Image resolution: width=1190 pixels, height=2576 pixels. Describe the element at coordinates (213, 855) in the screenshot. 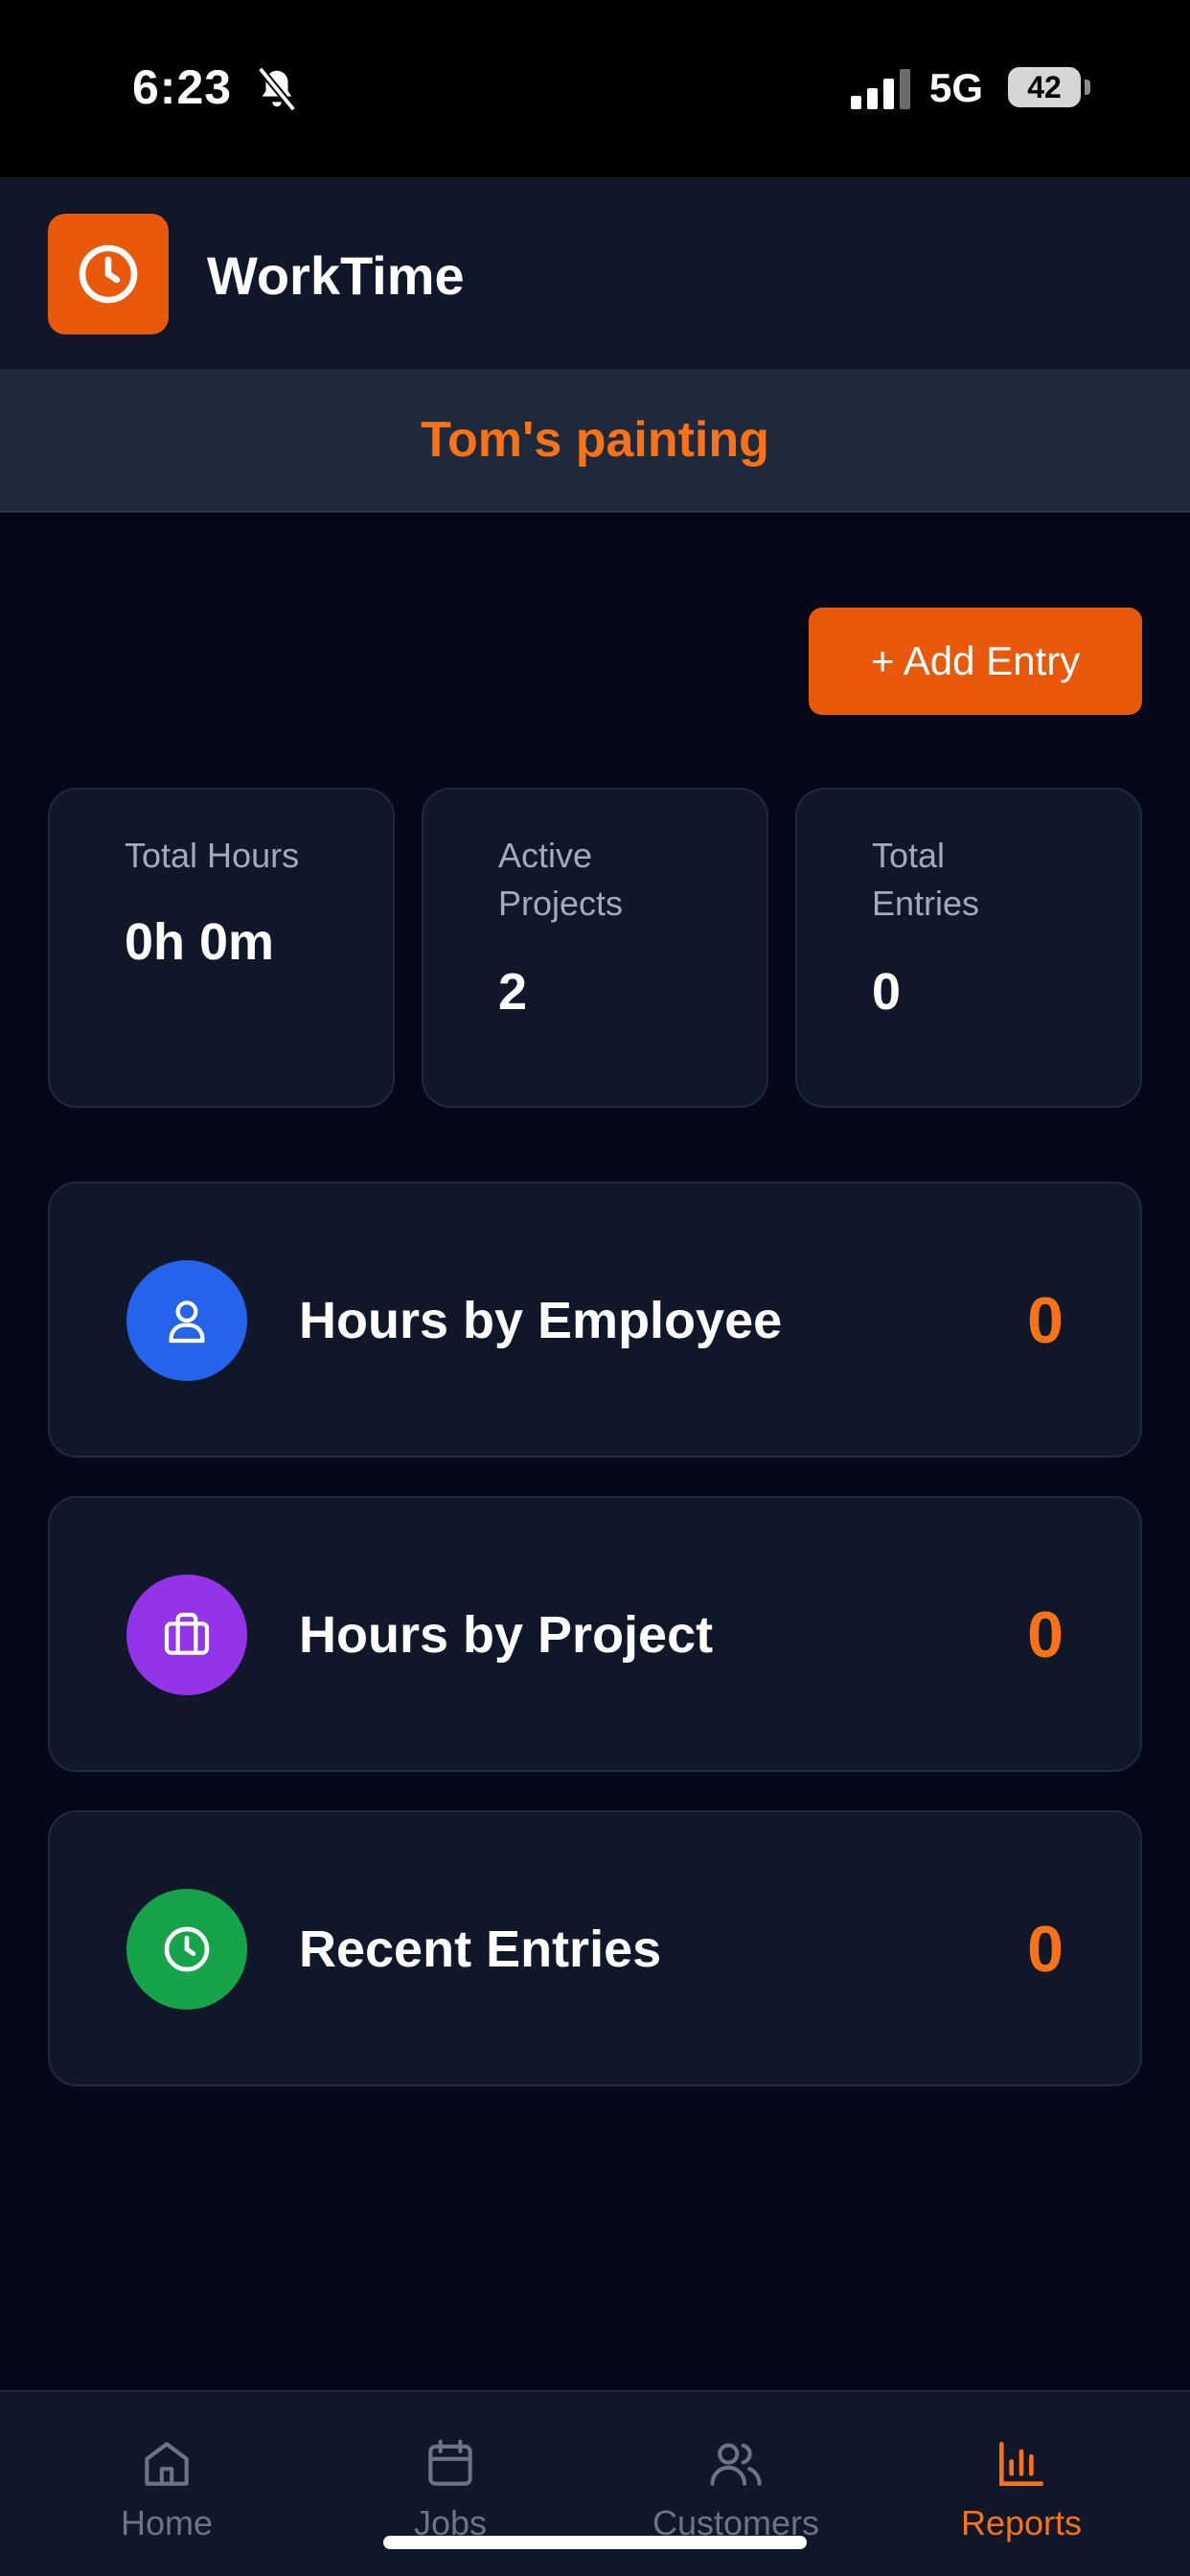

I see `stat-label: Total Hours` at that location.